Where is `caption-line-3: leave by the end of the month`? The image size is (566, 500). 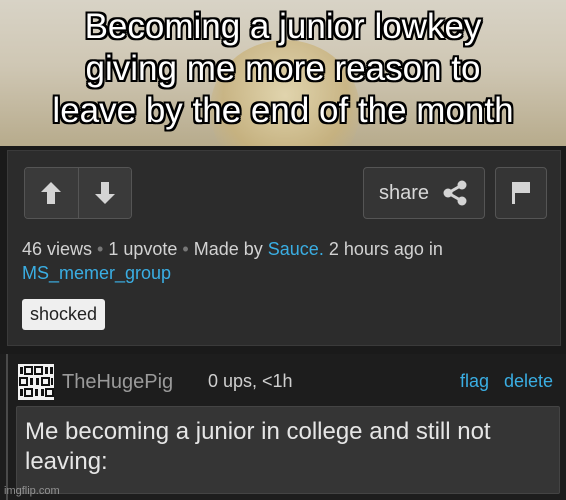
caption-line-3: leave by the end of the month is located at coordinates (283, 110).